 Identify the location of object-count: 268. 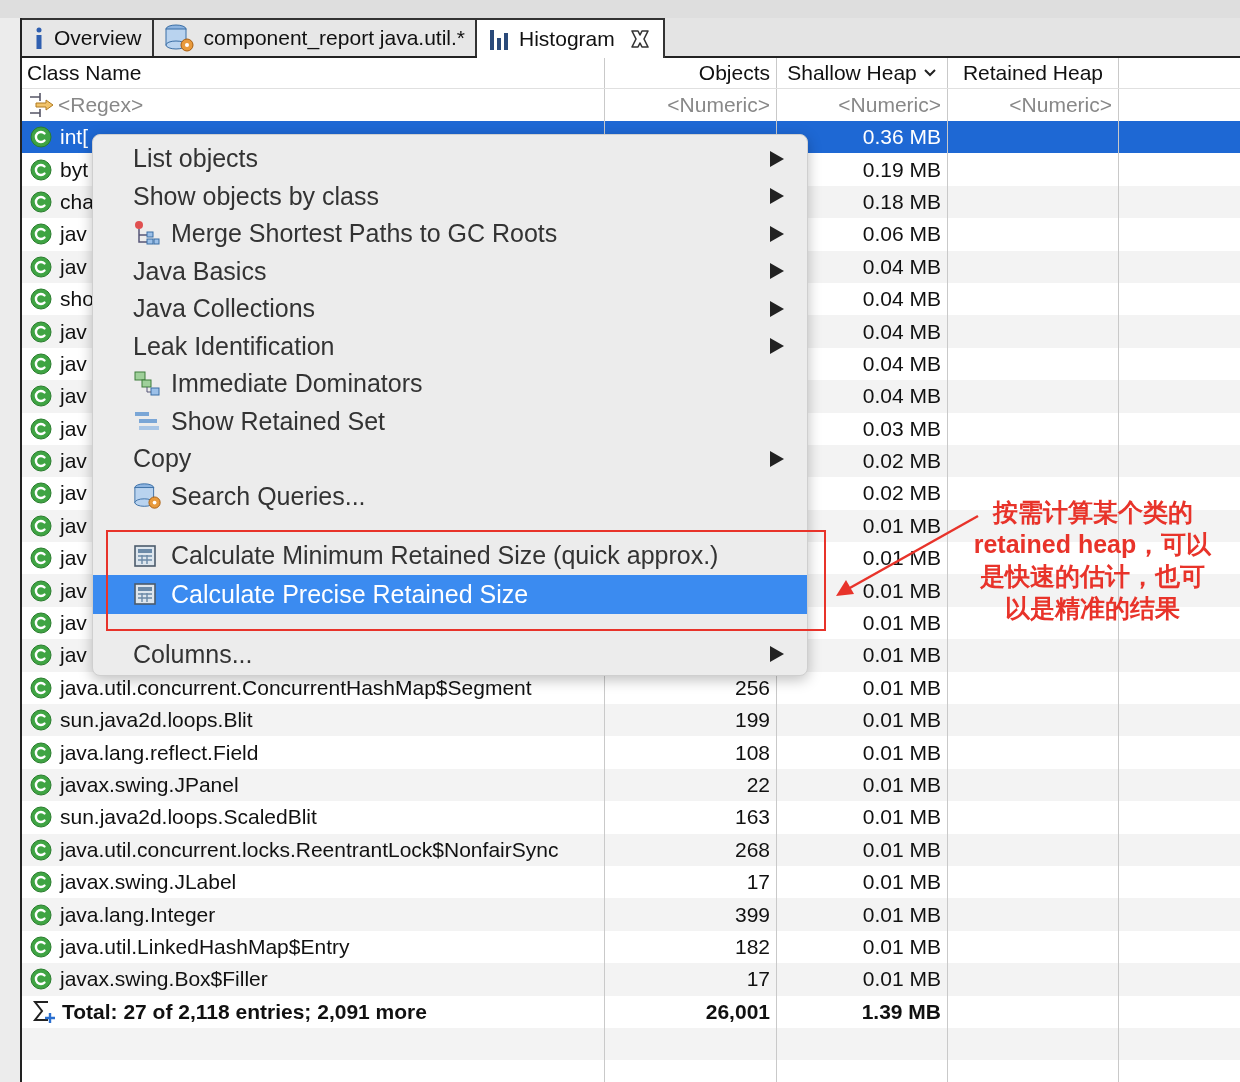
(752, 849).